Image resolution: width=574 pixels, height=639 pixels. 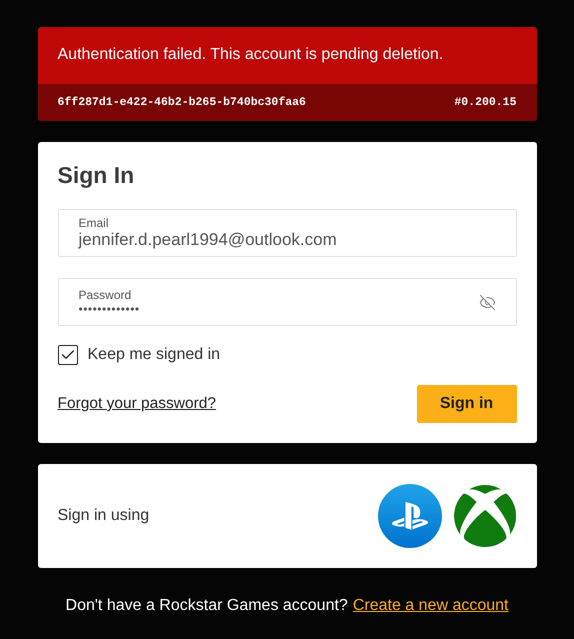 What do you see at coordinates (68, 355) in the screenshot?
I see `checkbox` at bounding box center [68, 355].